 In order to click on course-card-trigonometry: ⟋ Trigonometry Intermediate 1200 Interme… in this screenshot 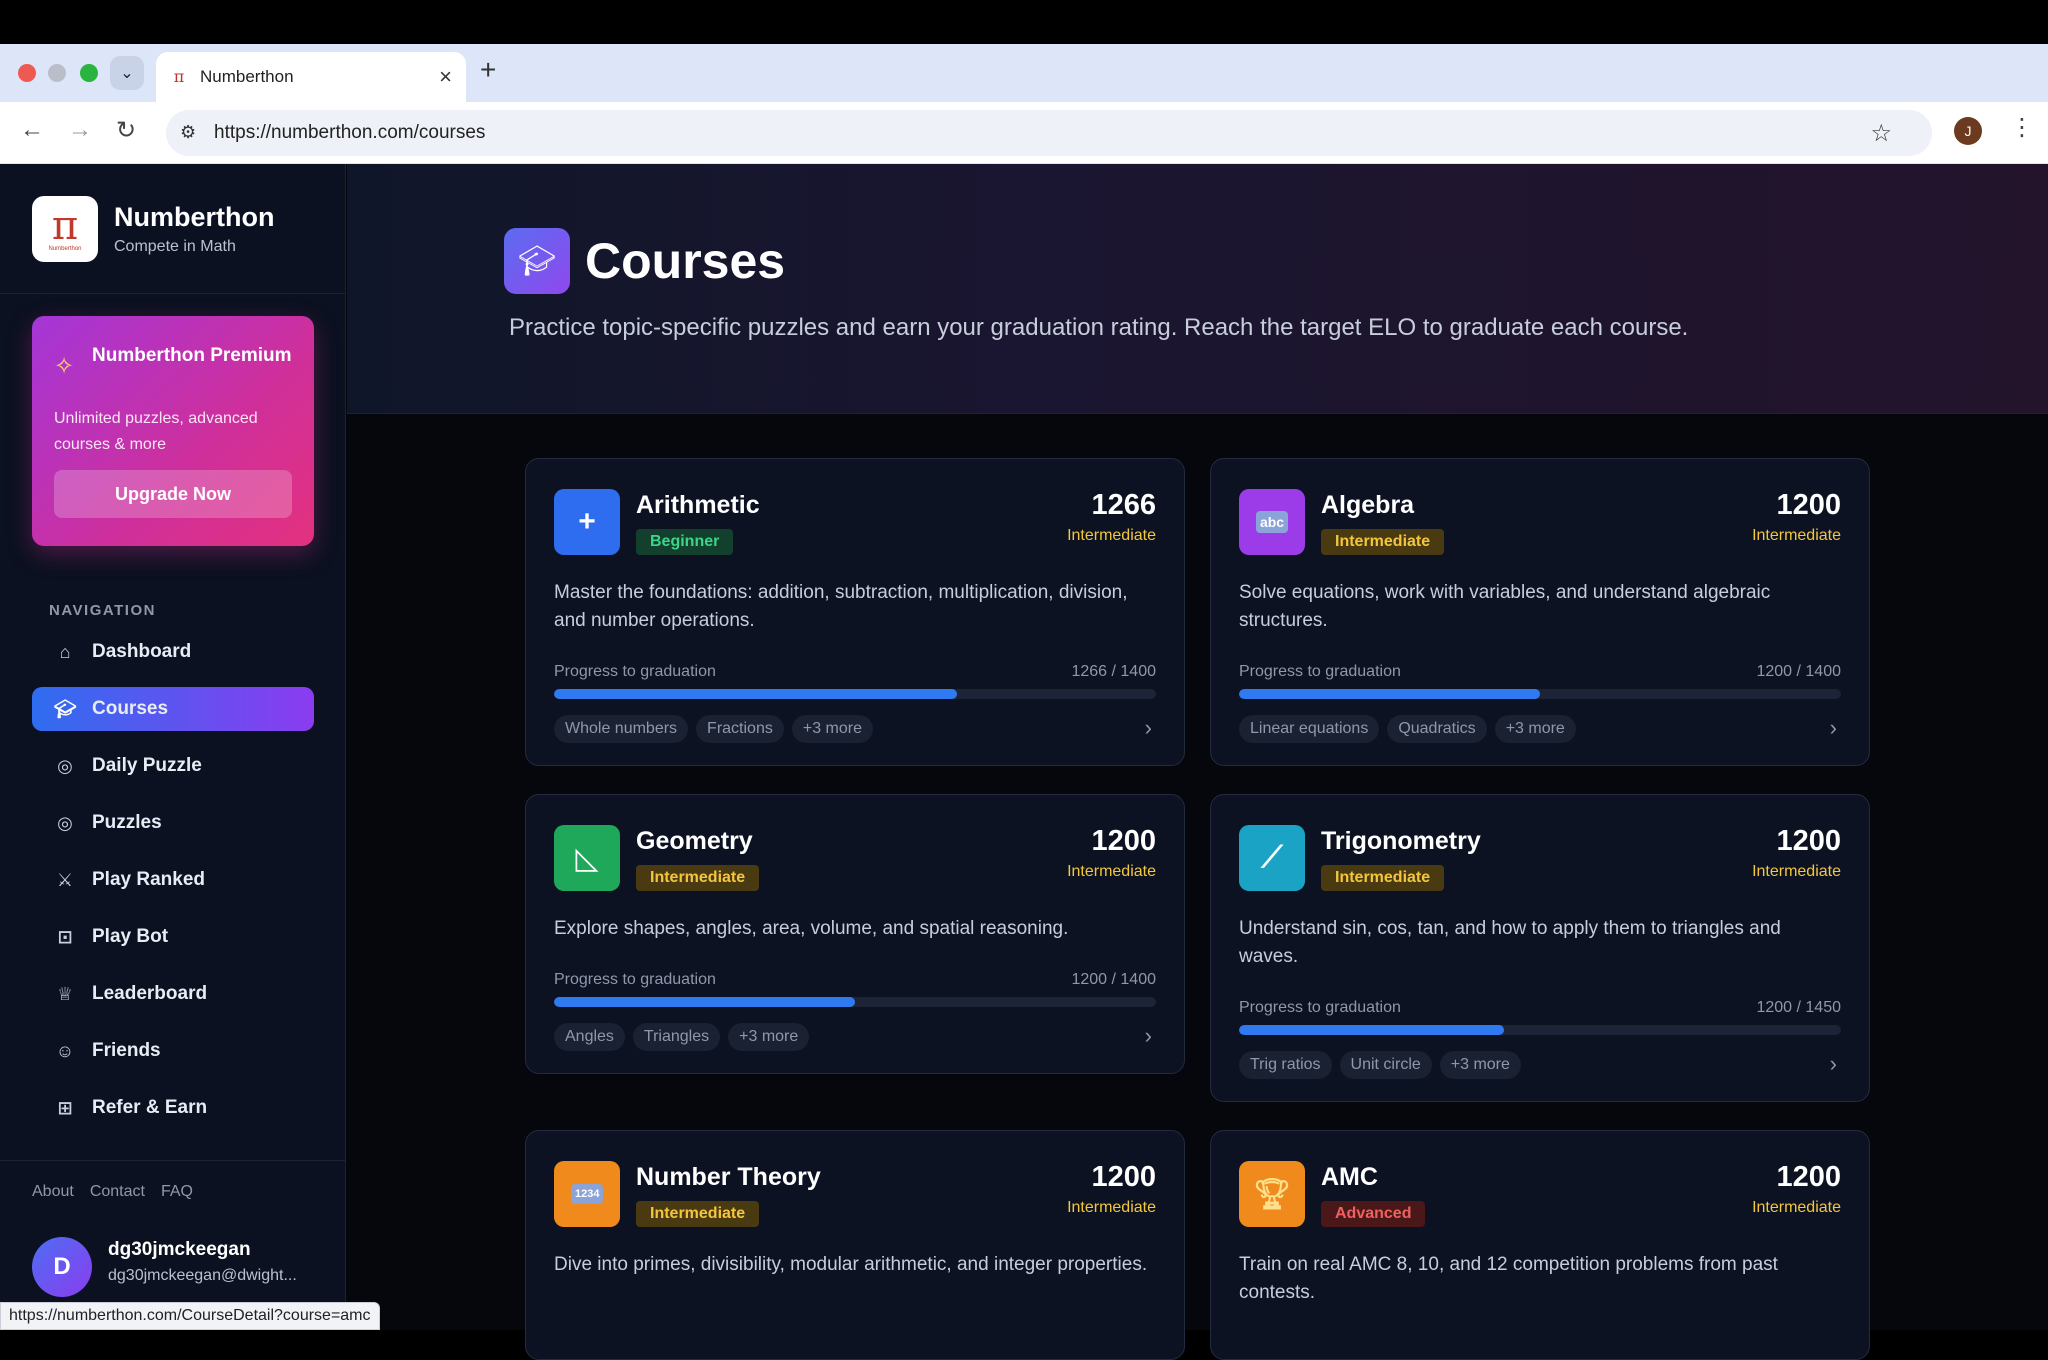, I will do `click(1540, 948)`.